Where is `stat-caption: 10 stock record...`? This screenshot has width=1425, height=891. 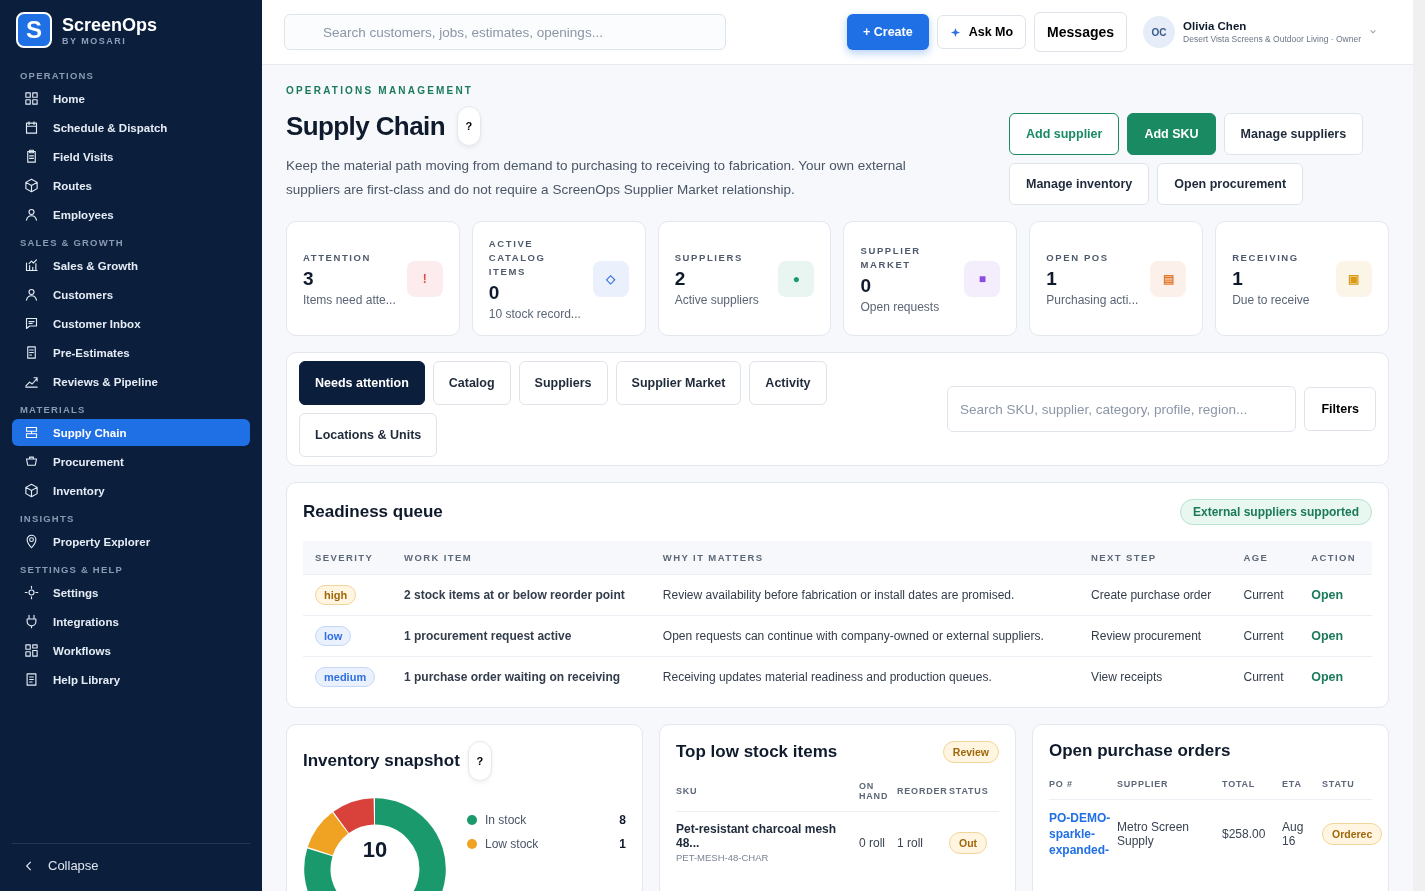
stat-caption: 10 stock record... is located at coordinates (534, 313).